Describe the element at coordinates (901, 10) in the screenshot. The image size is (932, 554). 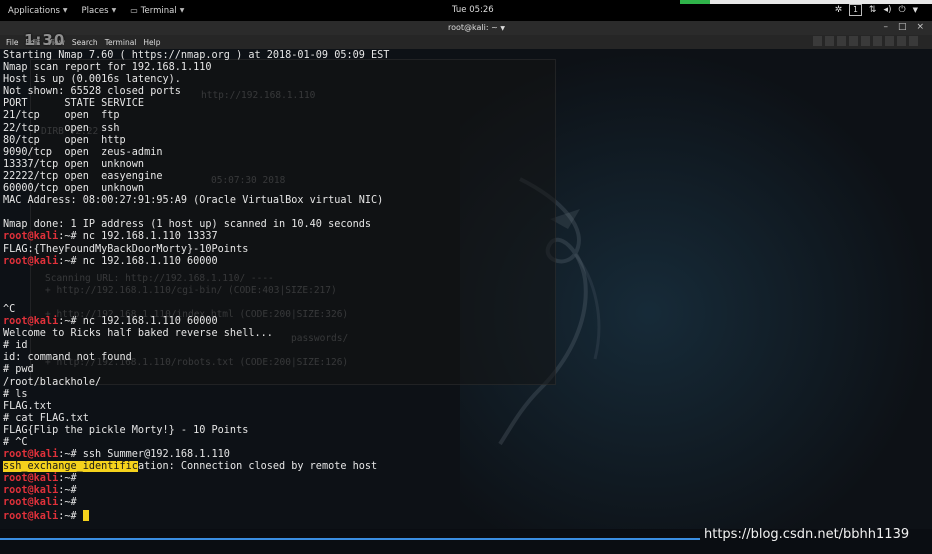
I see `power-icon: ⏻` at that location.